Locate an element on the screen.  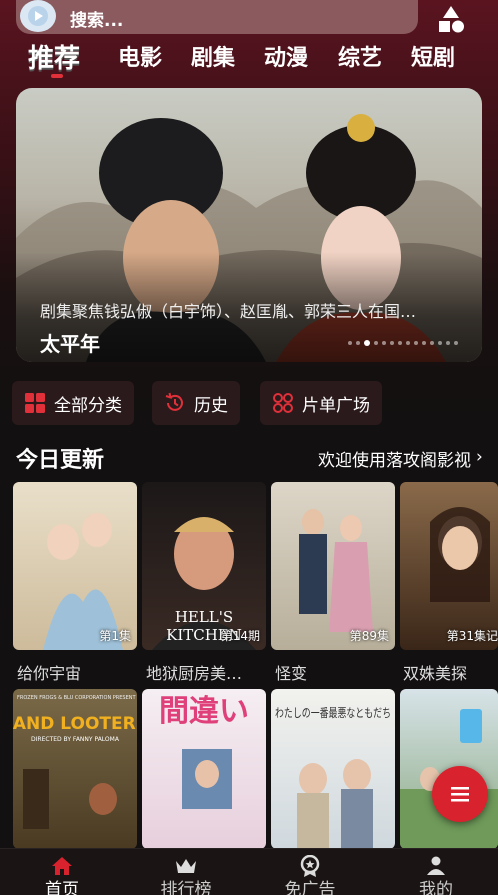
nav-home: 首页 is located at coordinates (62, 872).